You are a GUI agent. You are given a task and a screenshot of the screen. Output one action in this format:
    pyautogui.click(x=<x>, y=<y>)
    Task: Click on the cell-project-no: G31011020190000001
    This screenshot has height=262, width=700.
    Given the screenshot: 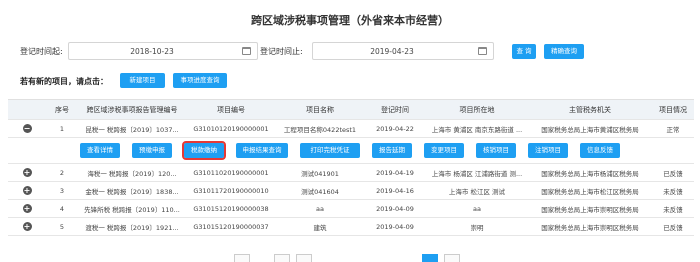 What is the action you would take?
    pyautogui.click(x=231, y=172)
    